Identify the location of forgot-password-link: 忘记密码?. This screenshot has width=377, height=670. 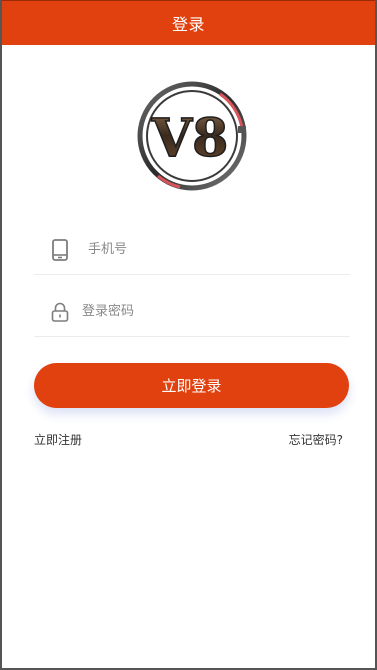
(316, 439).